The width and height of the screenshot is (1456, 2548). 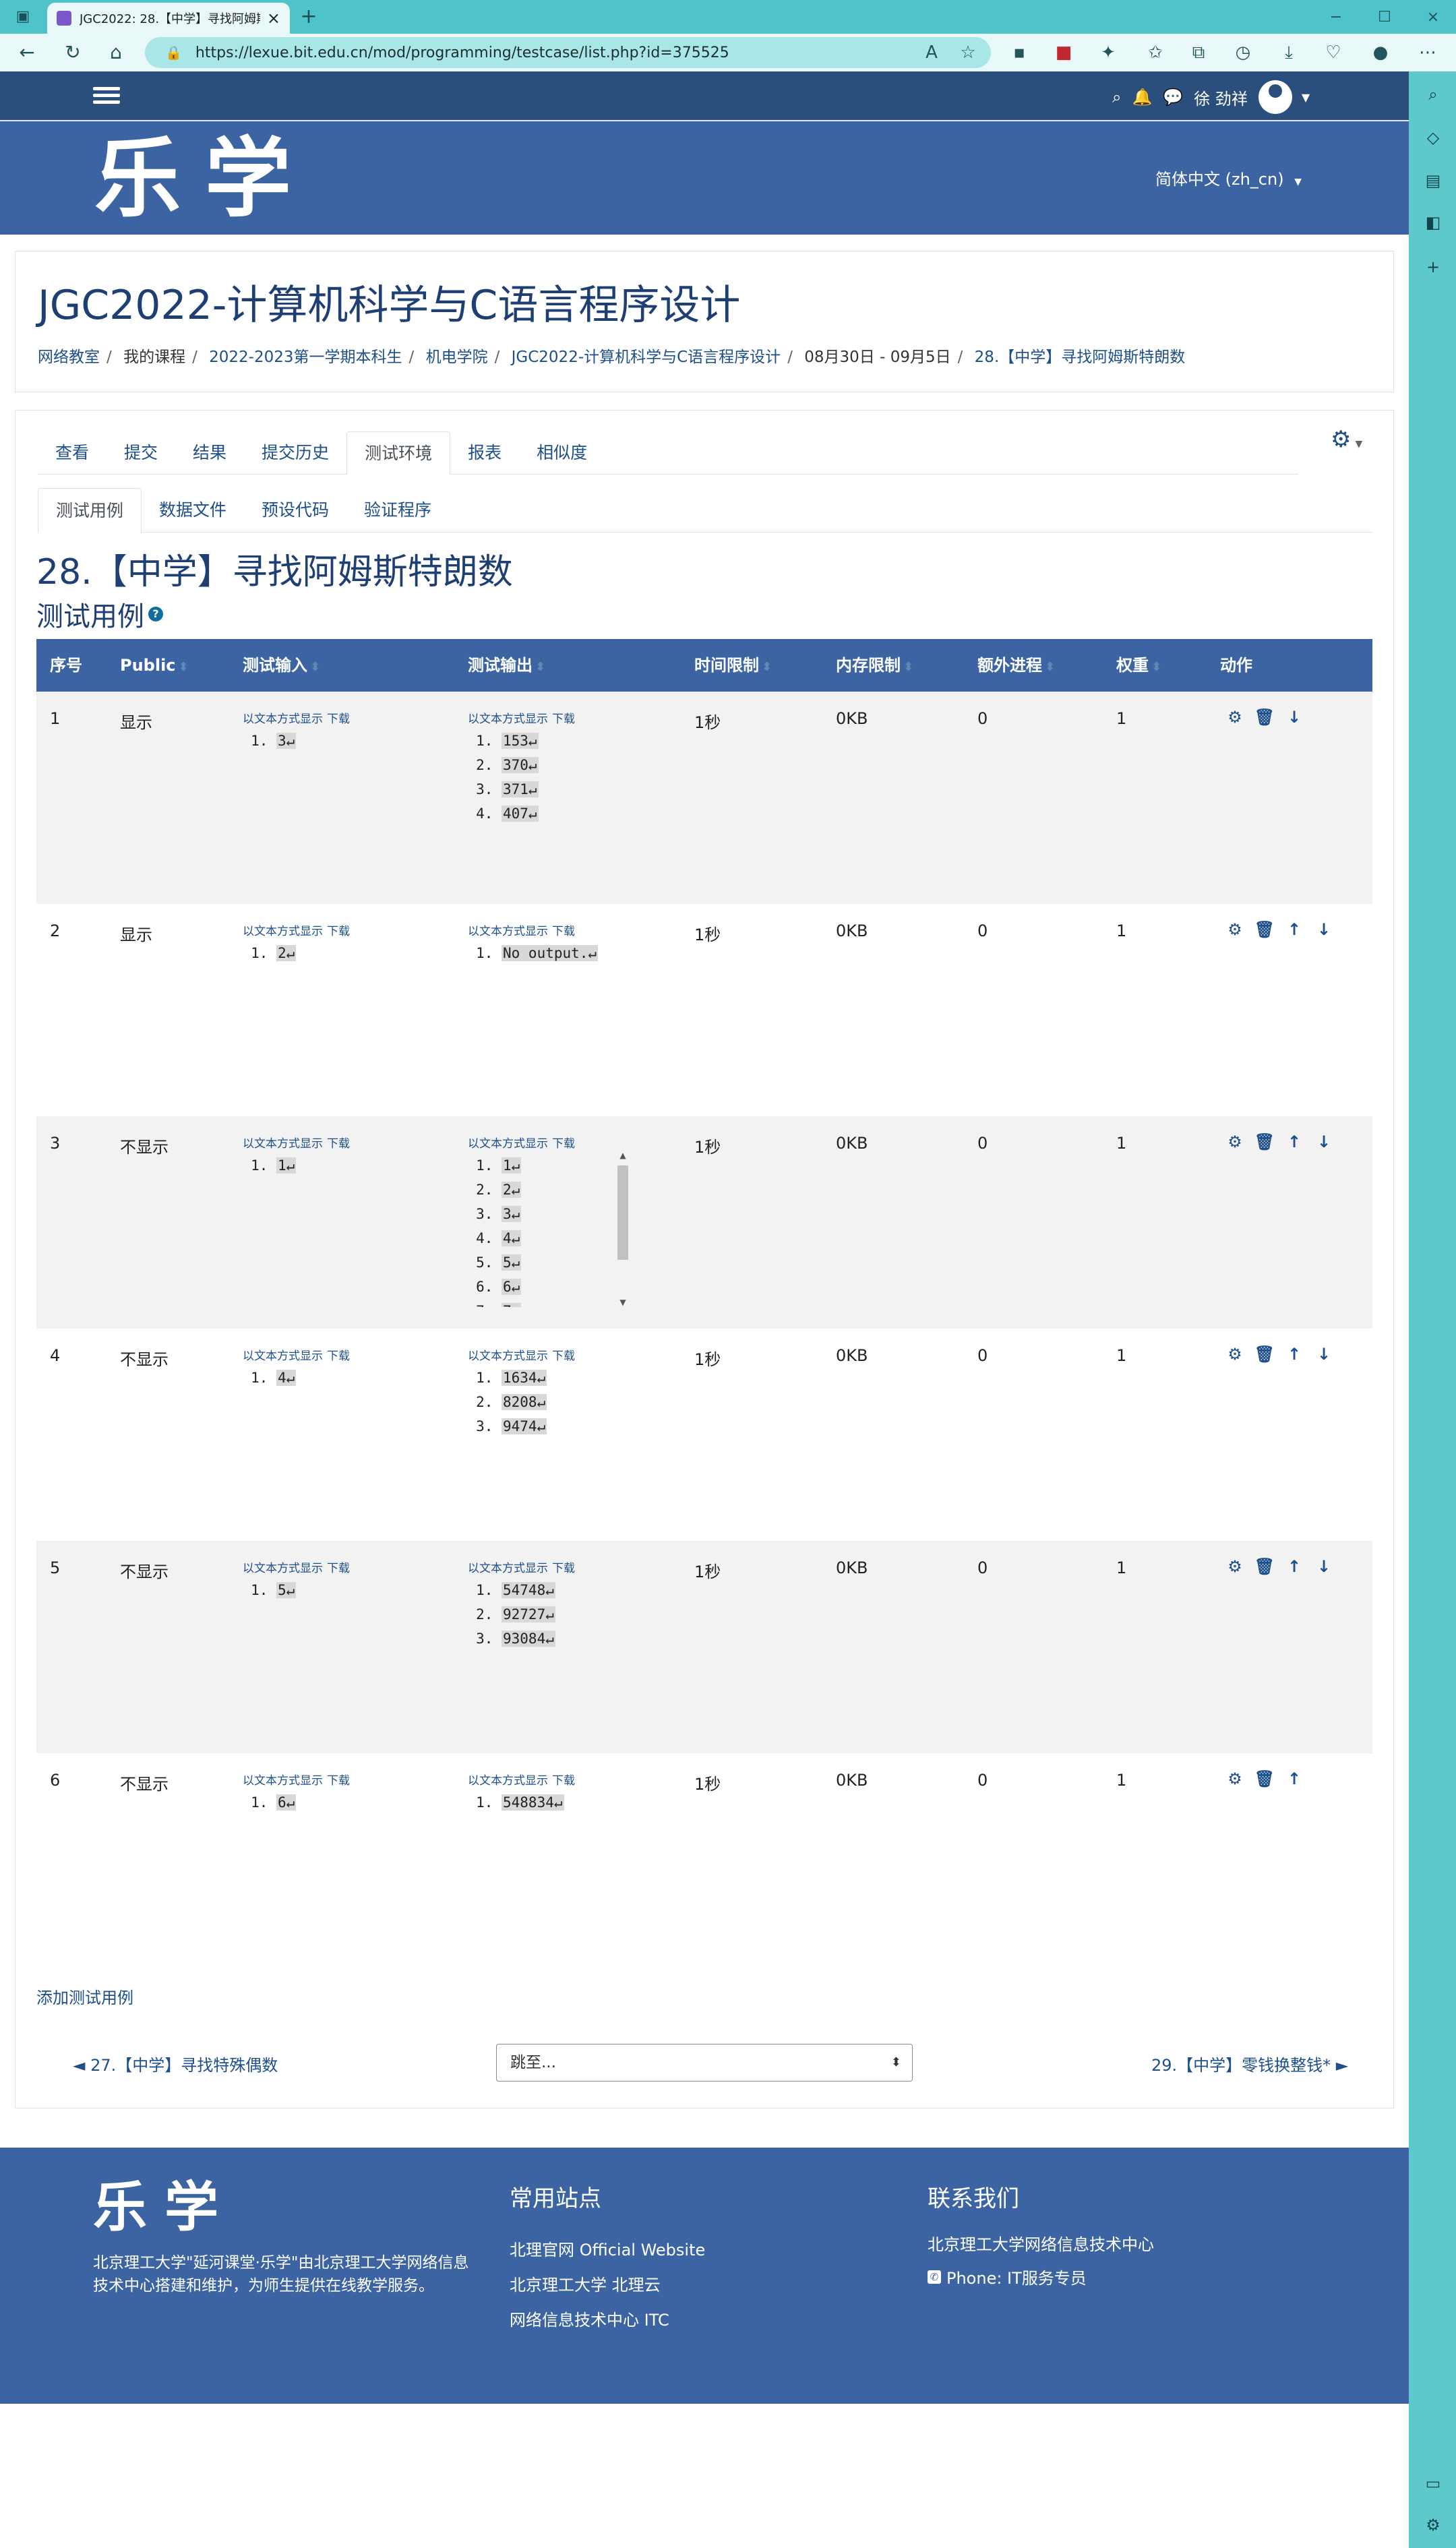 What do you see at coordinates (1019, 52) in the screenshot?
I see `extension-icon: ▪` at bounding box center [1019, 52].